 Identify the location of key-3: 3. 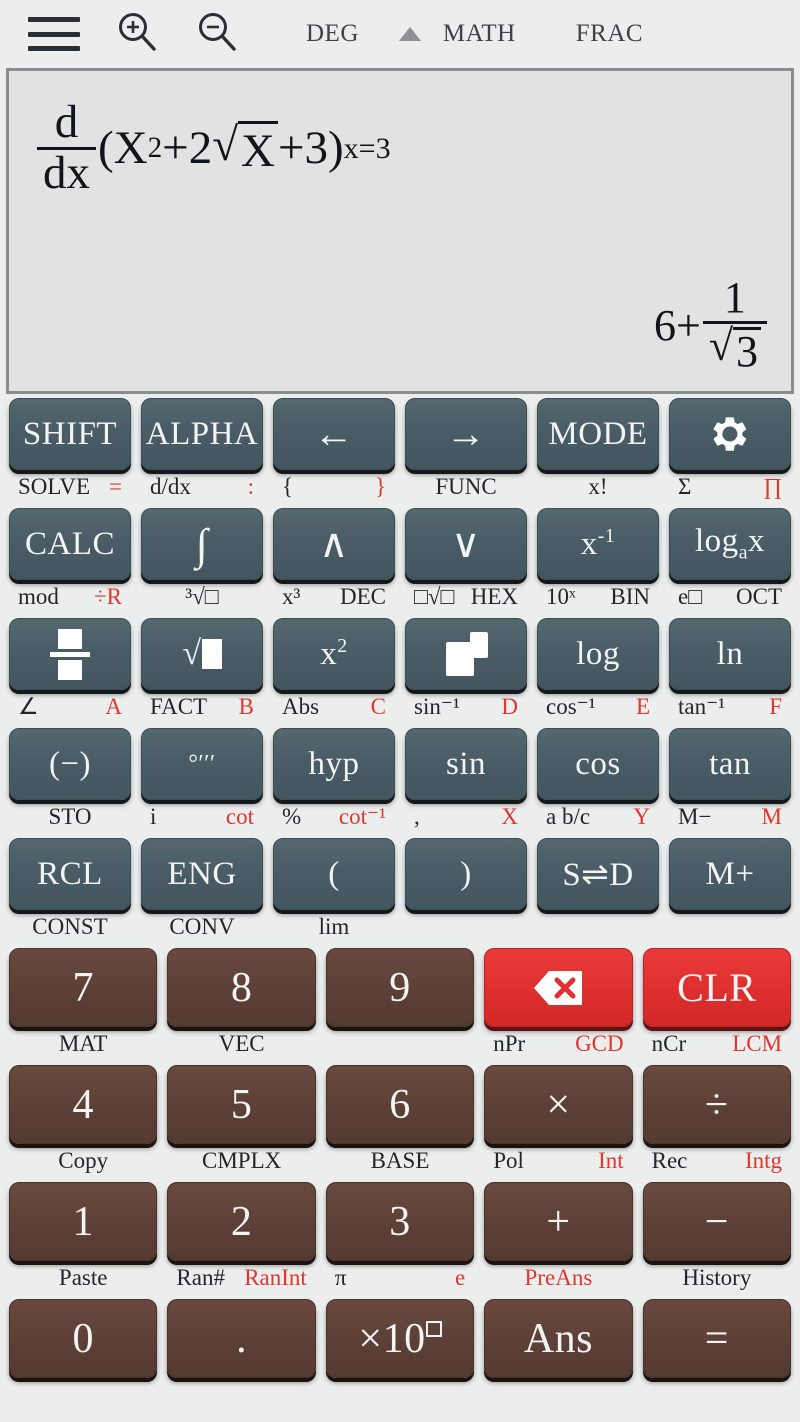
(400, 1221).